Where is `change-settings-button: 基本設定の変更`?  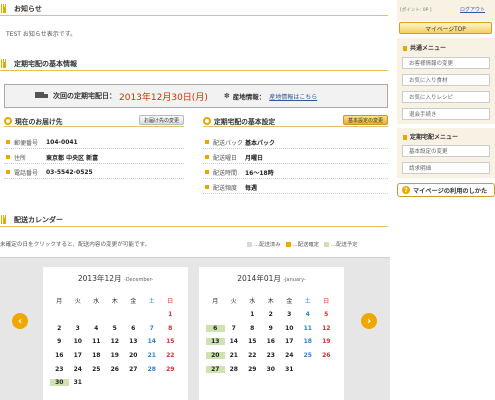 change-settings-button: 基本設定の変更 is located at coordinates (365, 120).